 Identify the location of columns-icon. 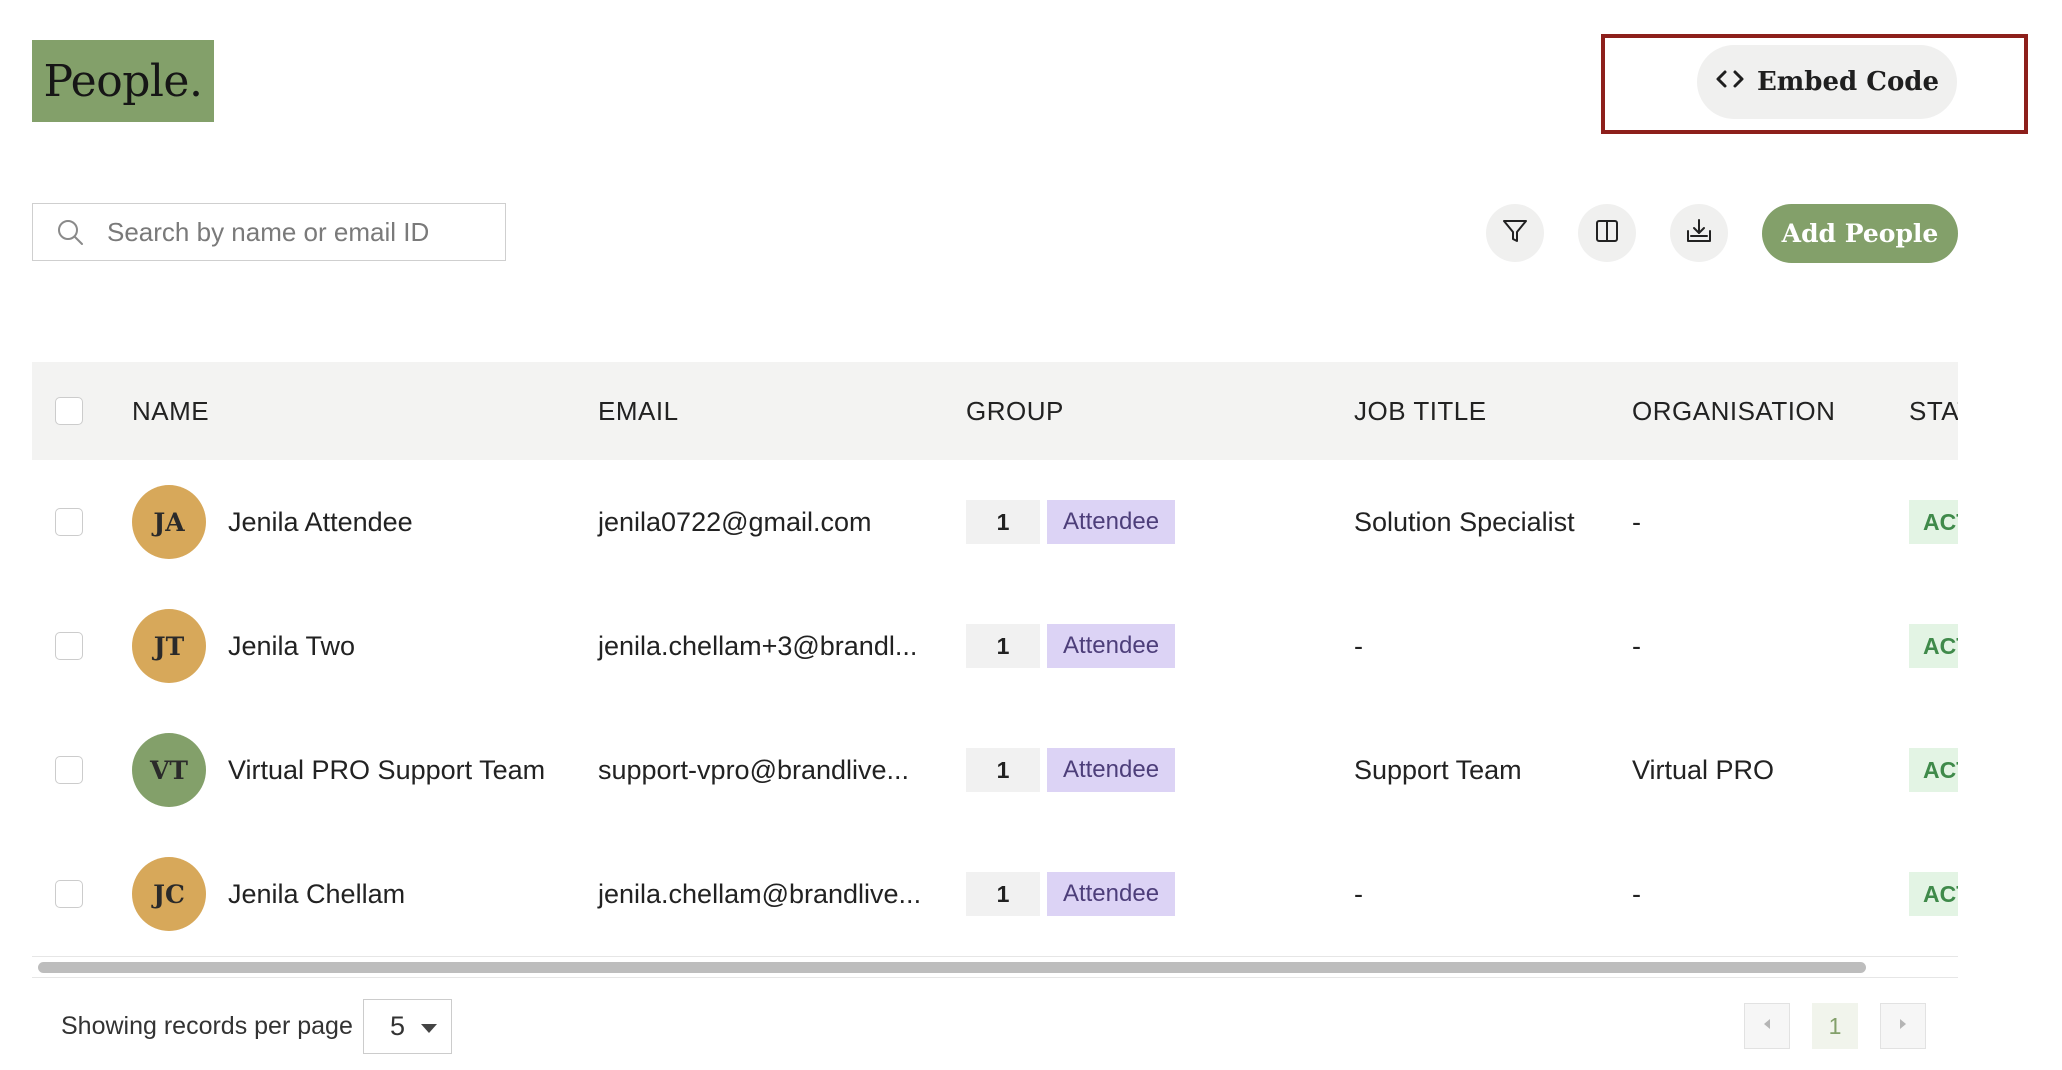
(1607, 233).